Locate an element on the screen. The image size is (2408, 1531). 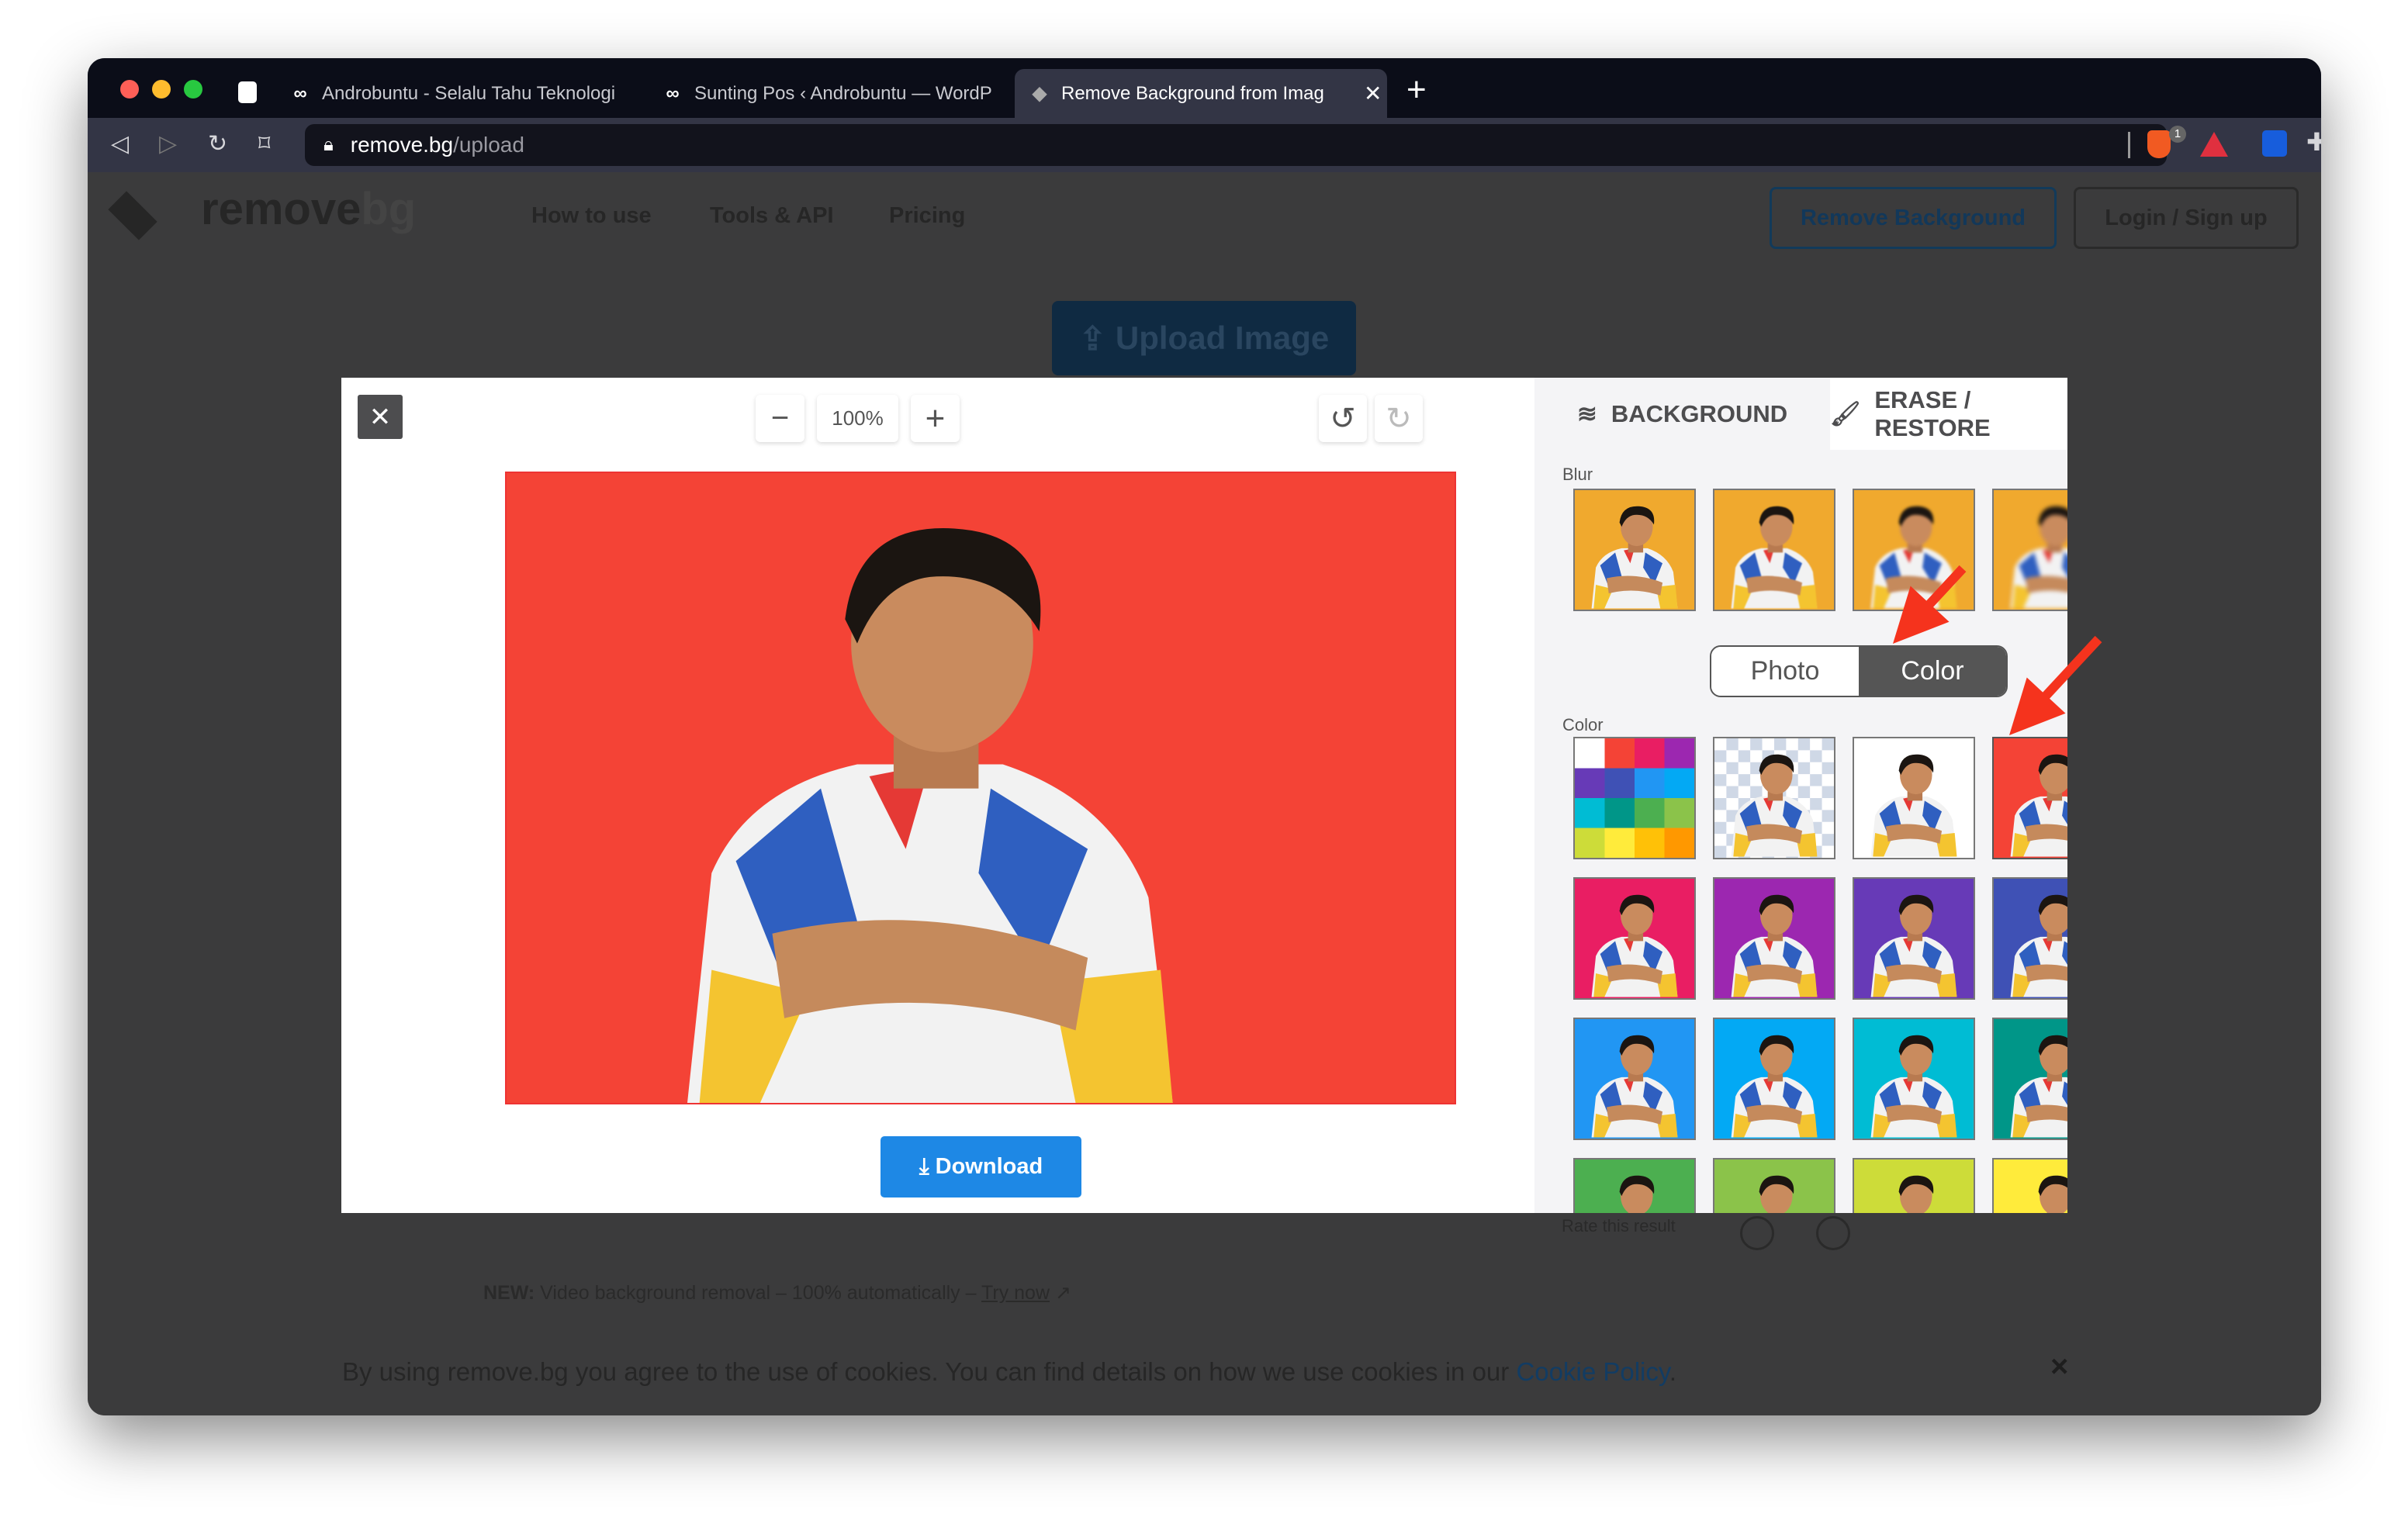
tab-label: Androbuntu - Selalu Tahu Teknologi is located at coordinates (469, 93).